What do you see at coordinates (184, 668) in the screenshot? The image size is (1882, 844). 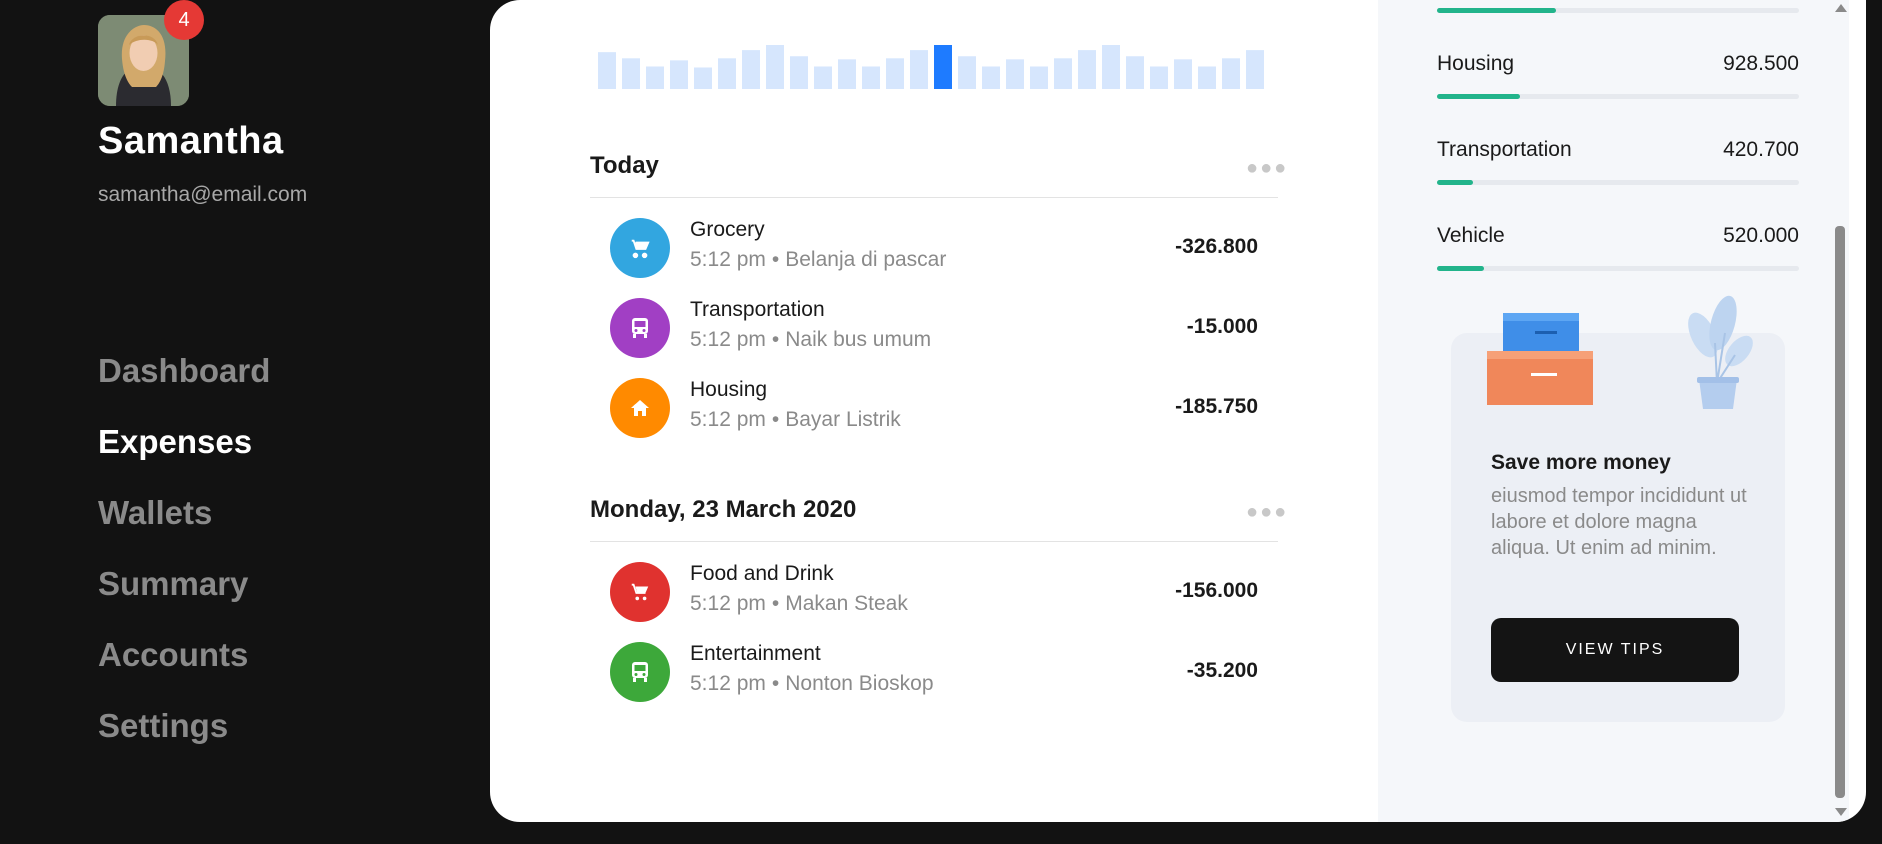 I see `nav-item-accounts: Accounts` at bounding box center [184, 668].